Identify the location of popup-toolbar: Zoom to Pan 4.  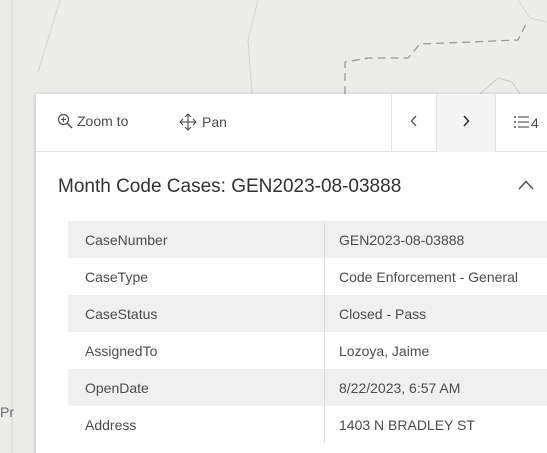
(291, 123).